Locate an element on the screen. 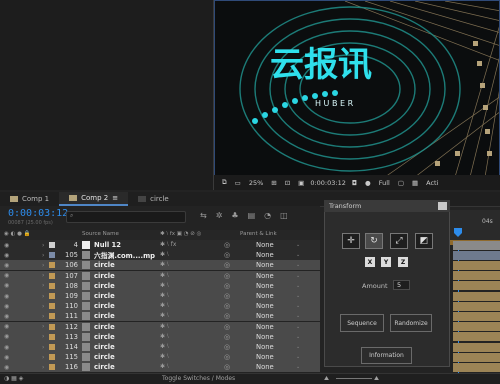 The image size is (500, 384). tab-3: circle is located at coordinates (153, 199).